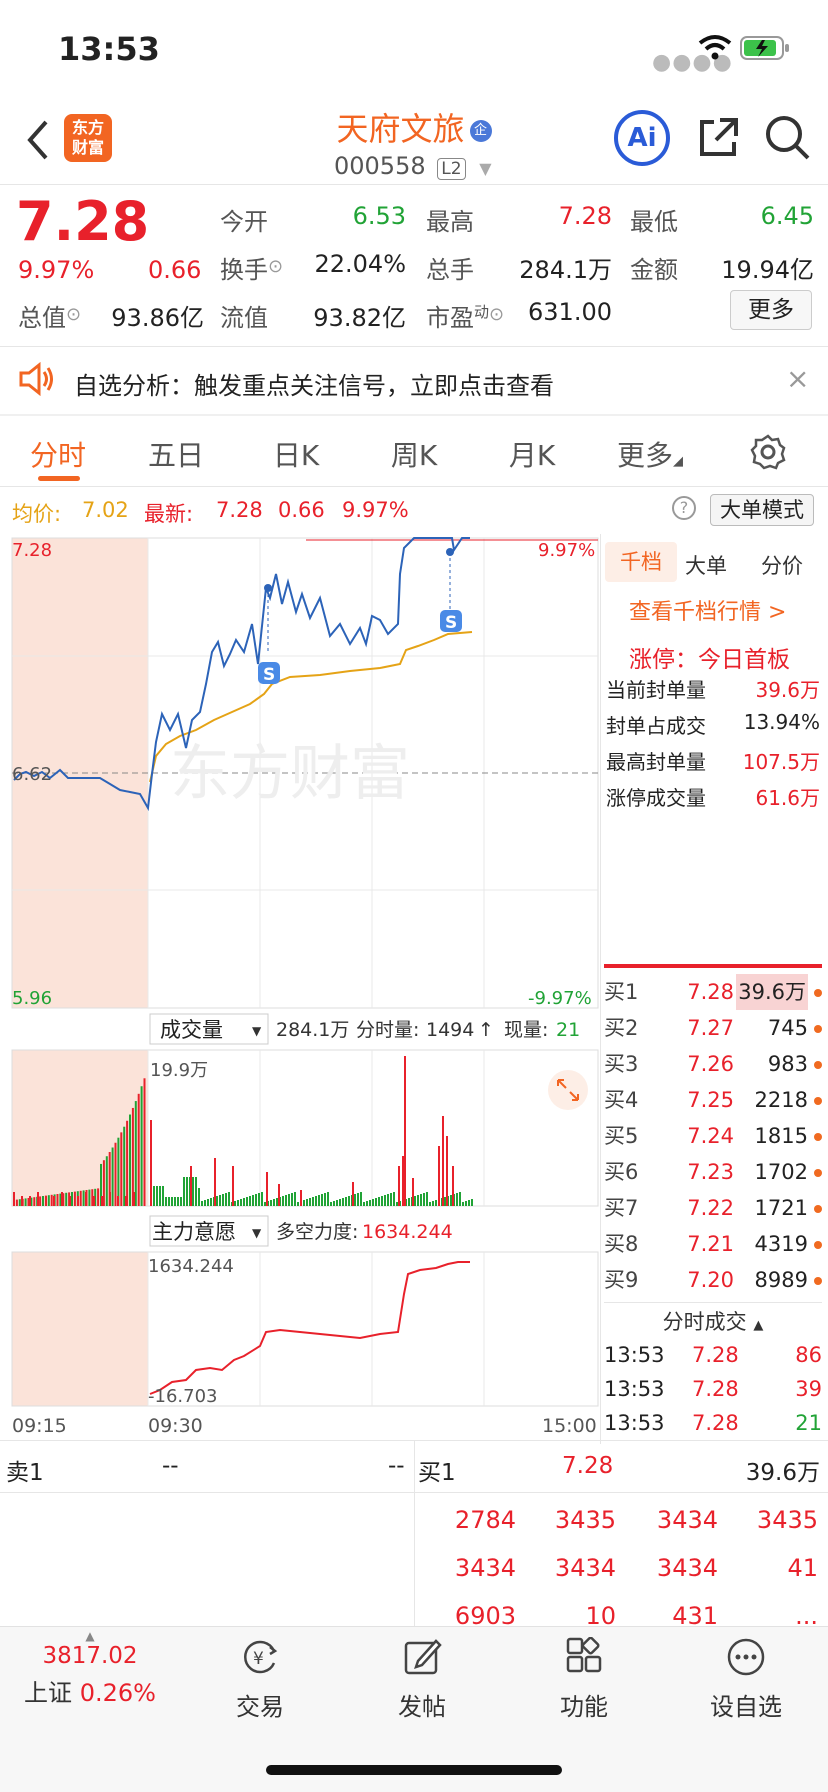 The image size is (828, 1792). I want to click on ticks-header: 分时成交 ▲, so click(713, 1321).